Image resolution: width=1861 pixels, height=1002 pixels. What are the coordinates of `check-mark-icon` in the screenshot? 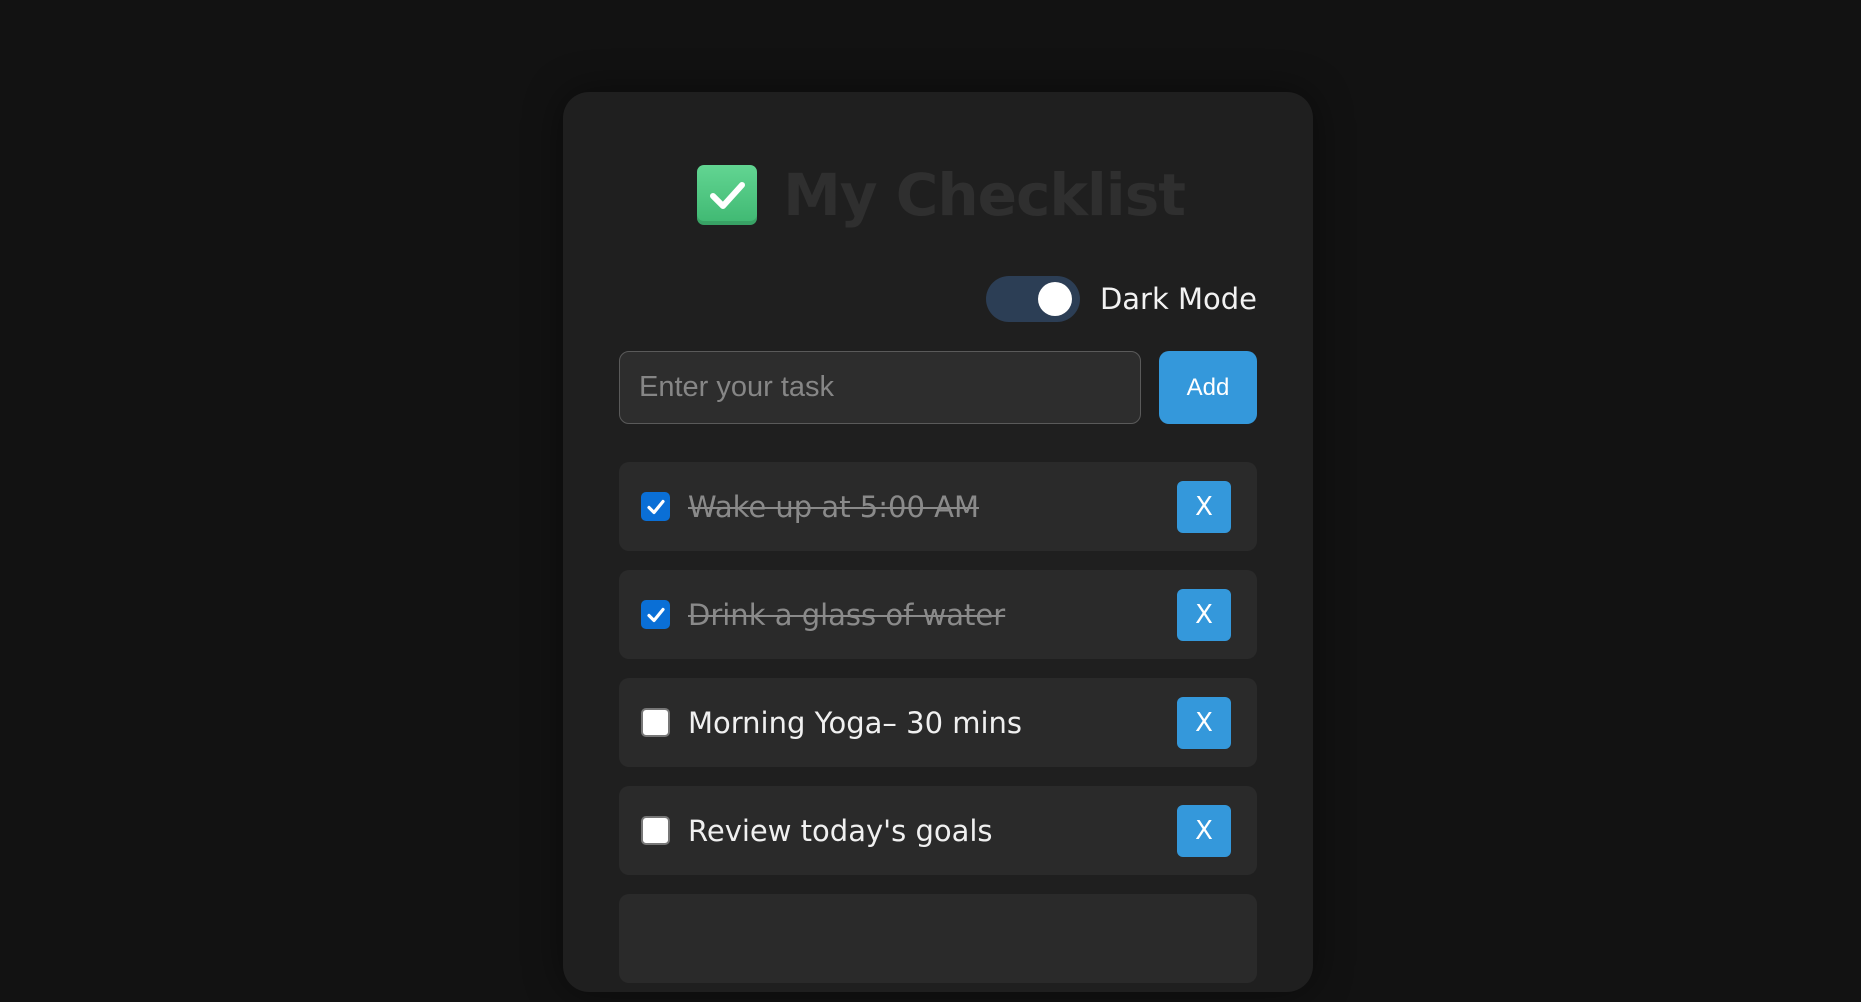 It's located at (727, 195).